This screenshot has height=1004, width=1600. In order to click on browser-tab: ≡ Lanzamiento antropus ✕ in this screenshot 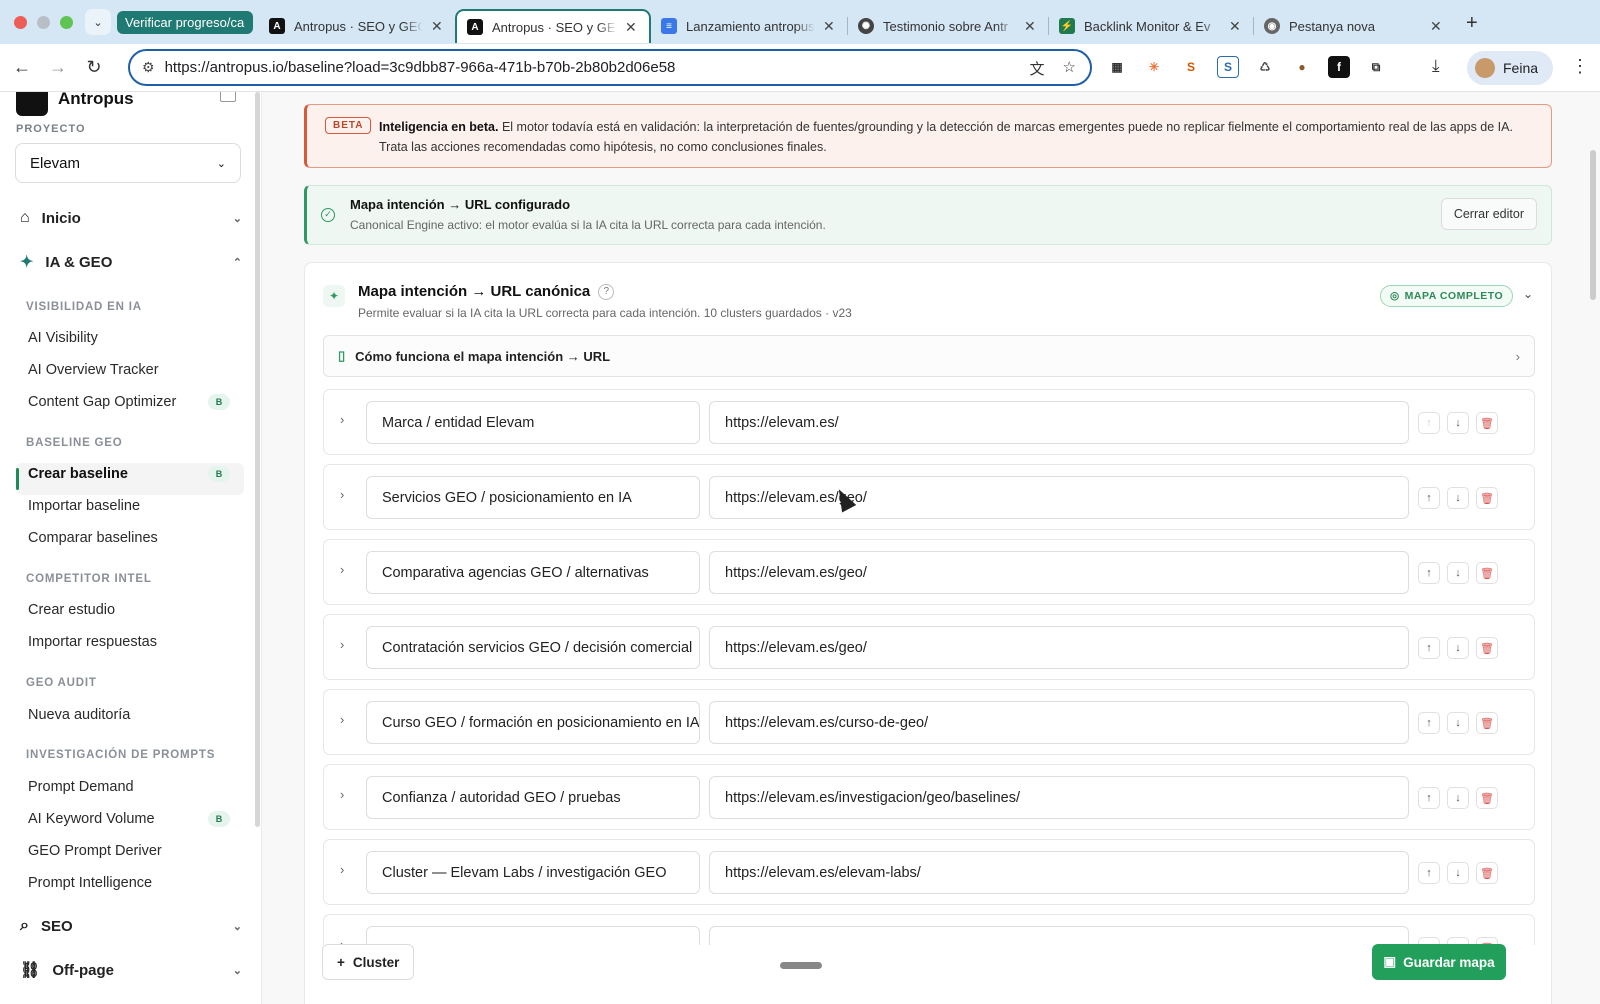, I will do `click(749, 26)`.